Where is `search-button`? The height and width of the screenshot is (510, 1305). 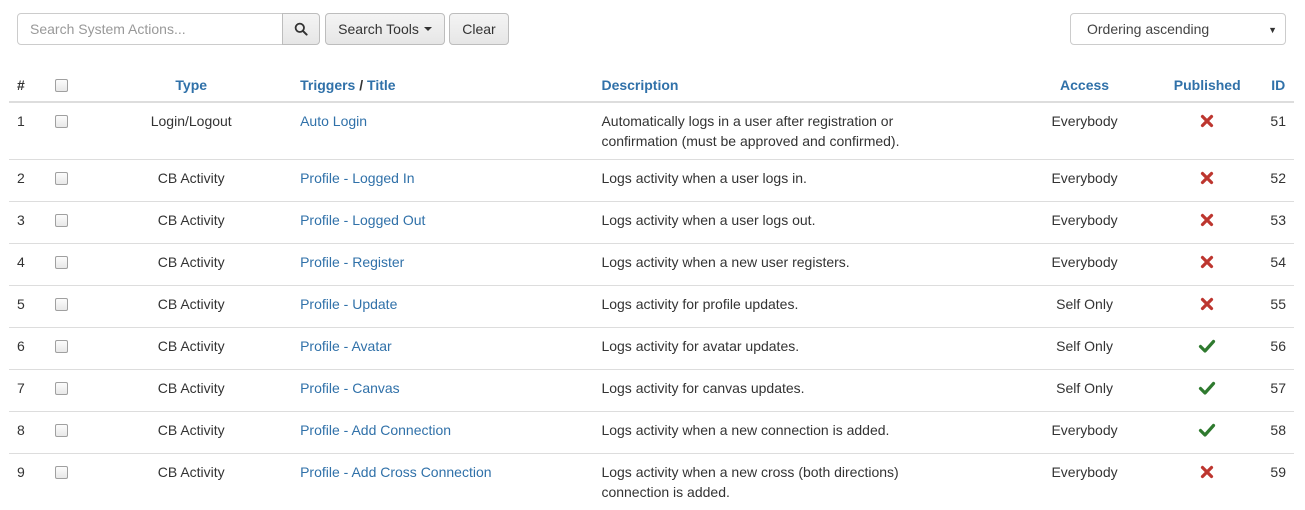
search-button is located at coordinates (301, 29).